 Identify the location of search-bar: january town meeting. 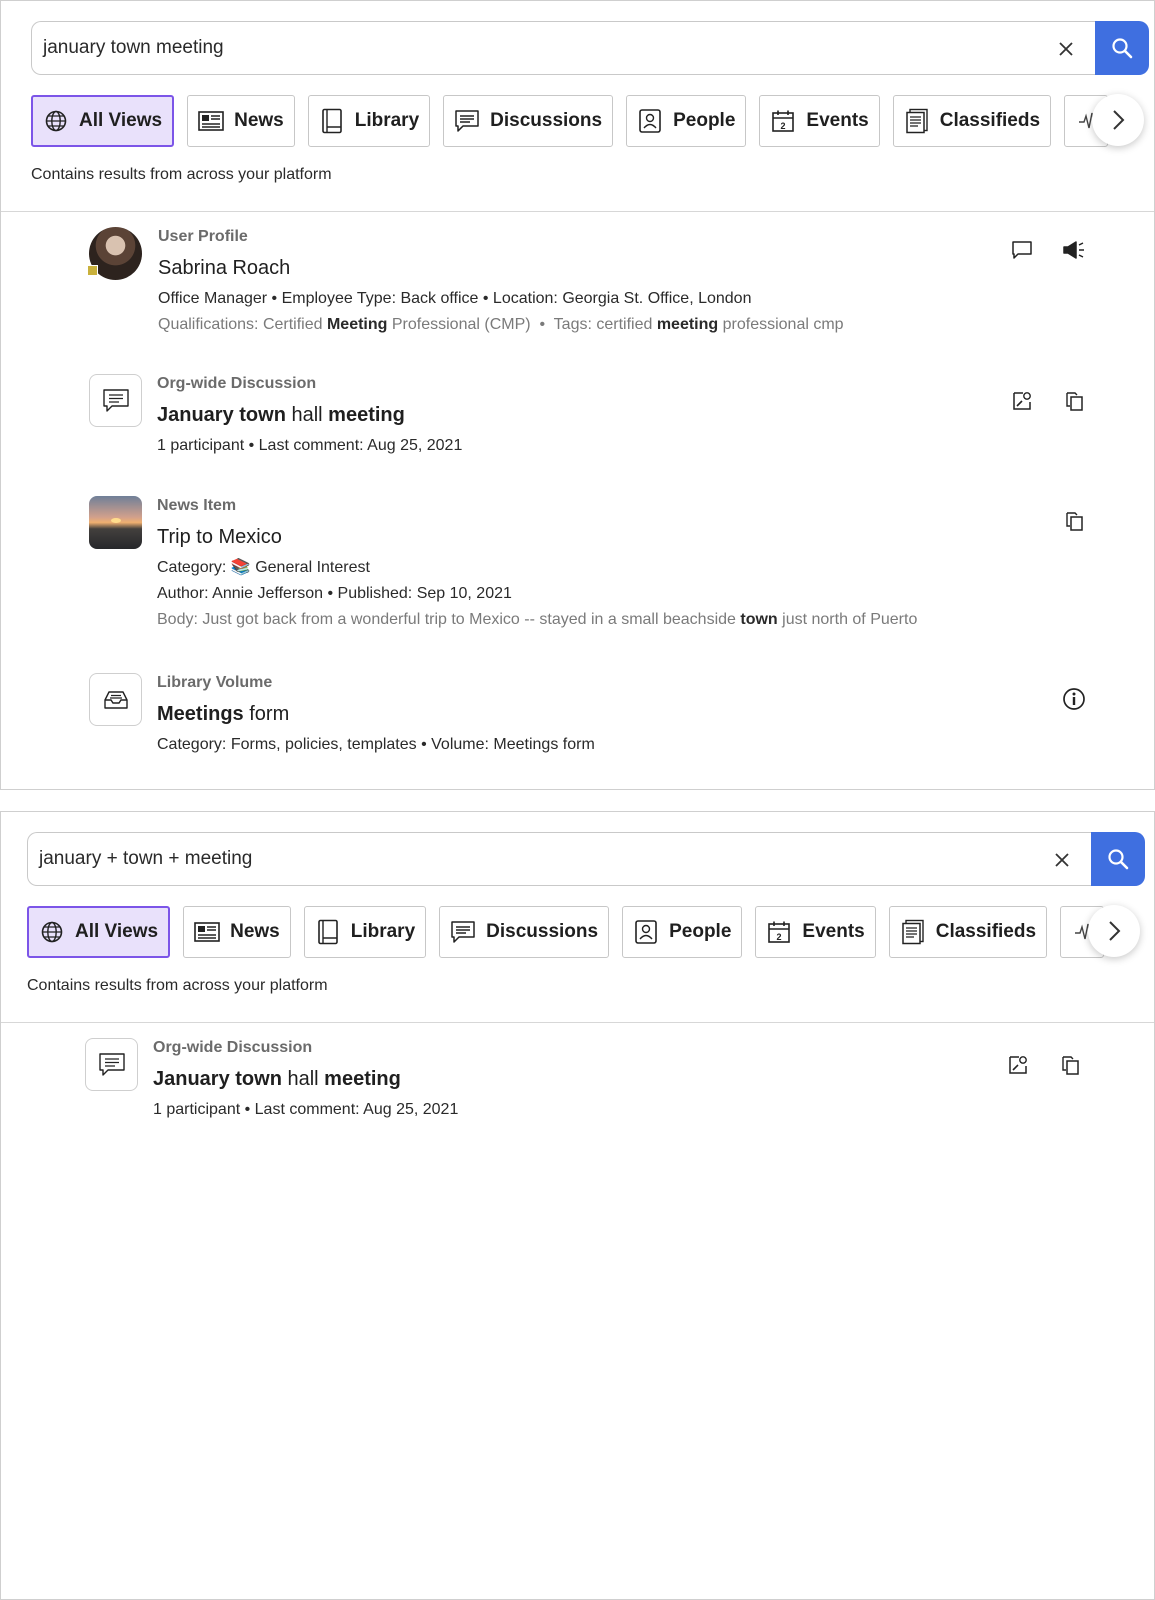
(590, 48).